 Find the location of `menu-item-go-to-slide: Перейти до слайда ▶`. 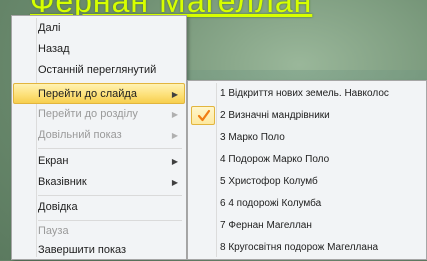

menu-item-go-to-slide: Перейти до слайда ▶ is located at coordinates (99, 93).